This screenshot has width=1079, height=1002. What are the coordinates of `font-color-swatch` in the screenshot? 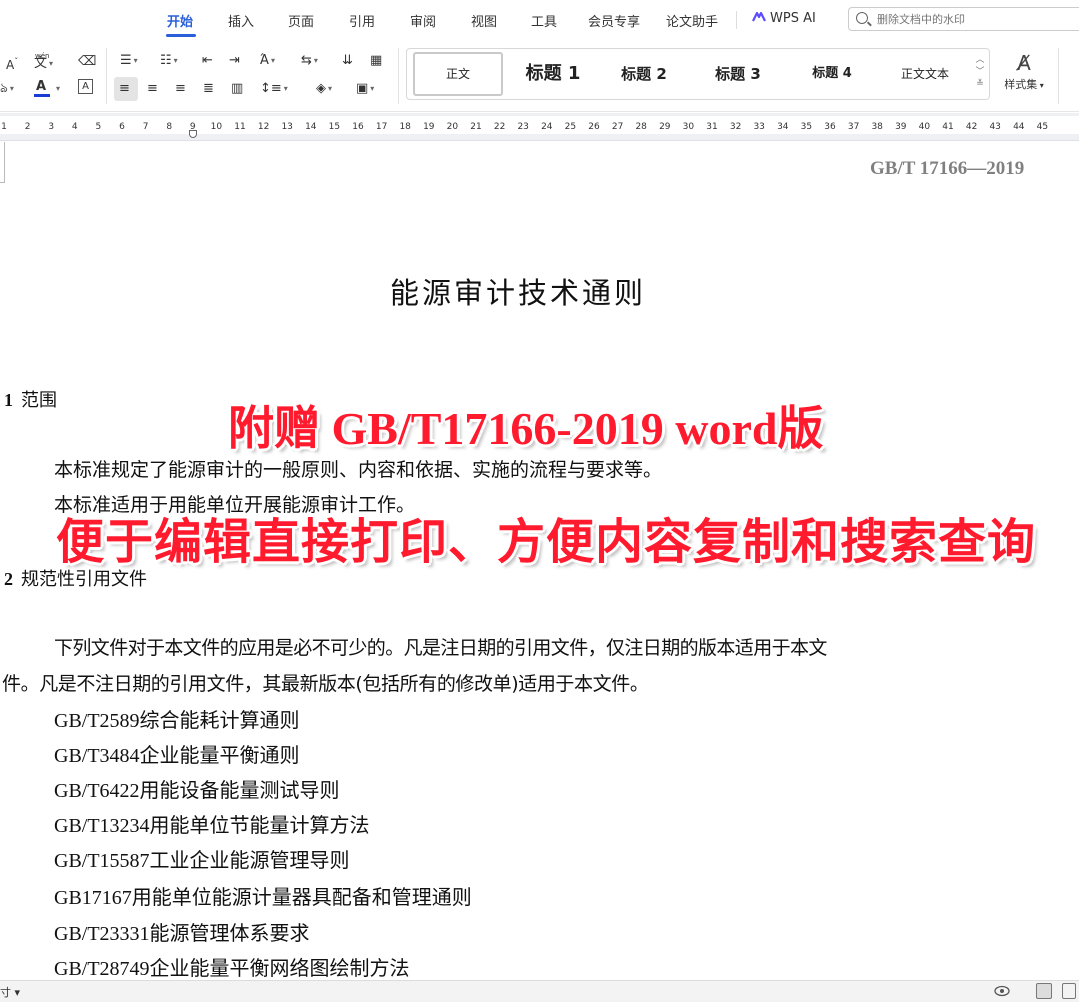 It's located at (42, 95).